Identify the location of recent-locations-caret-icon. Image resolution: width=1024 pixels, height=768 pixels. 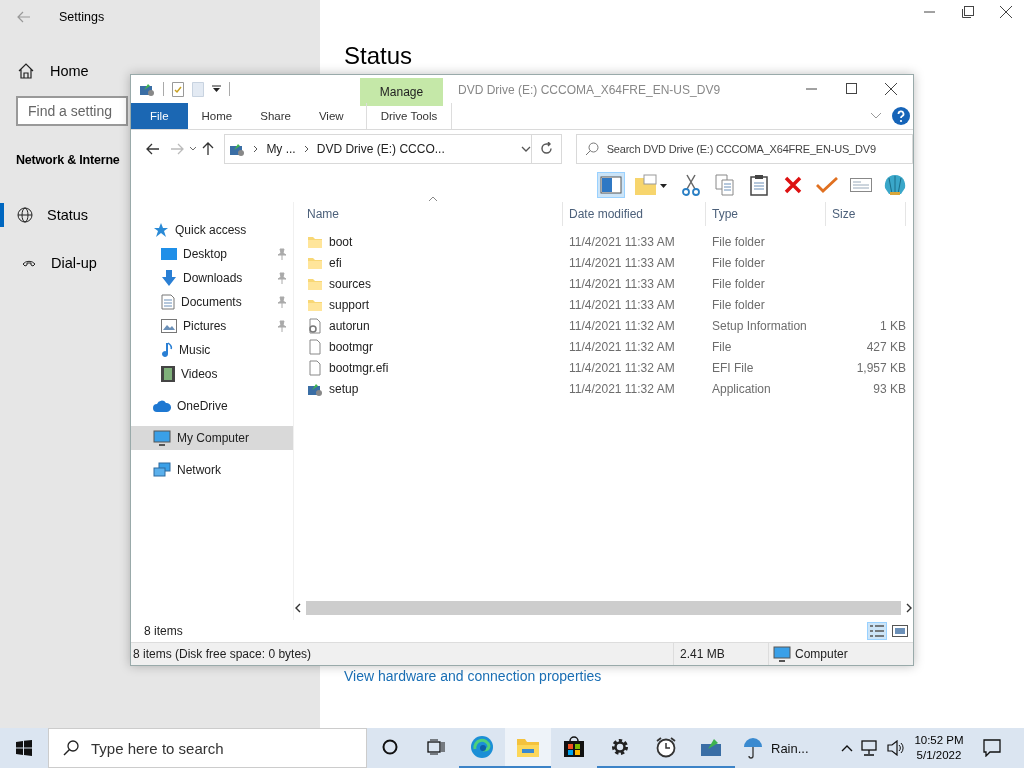
(192, 148).